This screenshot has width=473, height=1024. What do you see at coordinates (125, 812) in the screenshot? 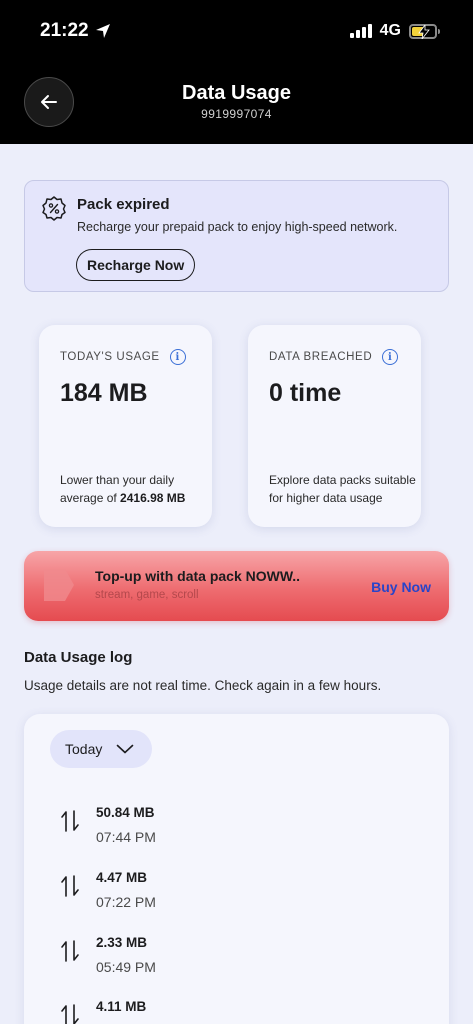
I see `log-amount: 50.84 MB` at bounding box center [125, 812].